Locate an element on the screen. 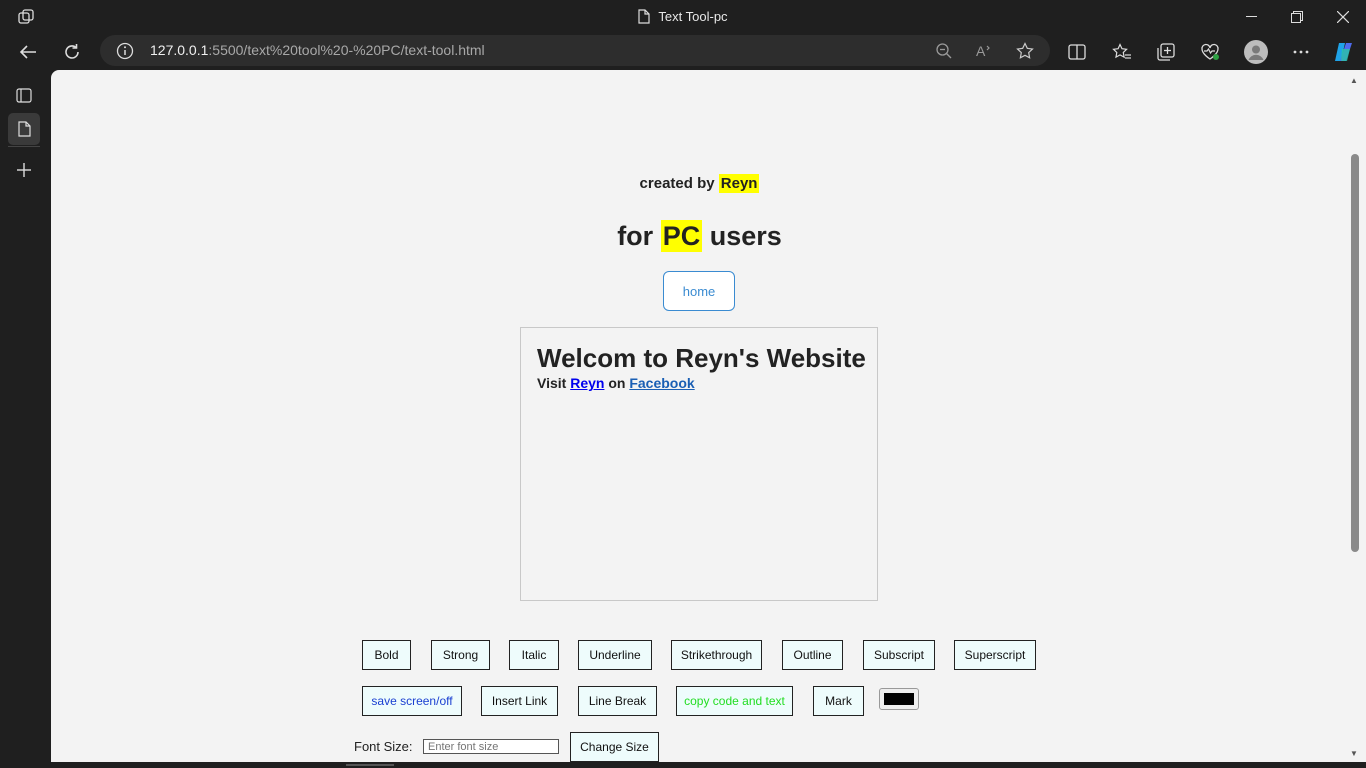 The height and width of the screenshot is (768, 1366). strikethrough-button: Strikethrough is located at coordinates (716, 655).